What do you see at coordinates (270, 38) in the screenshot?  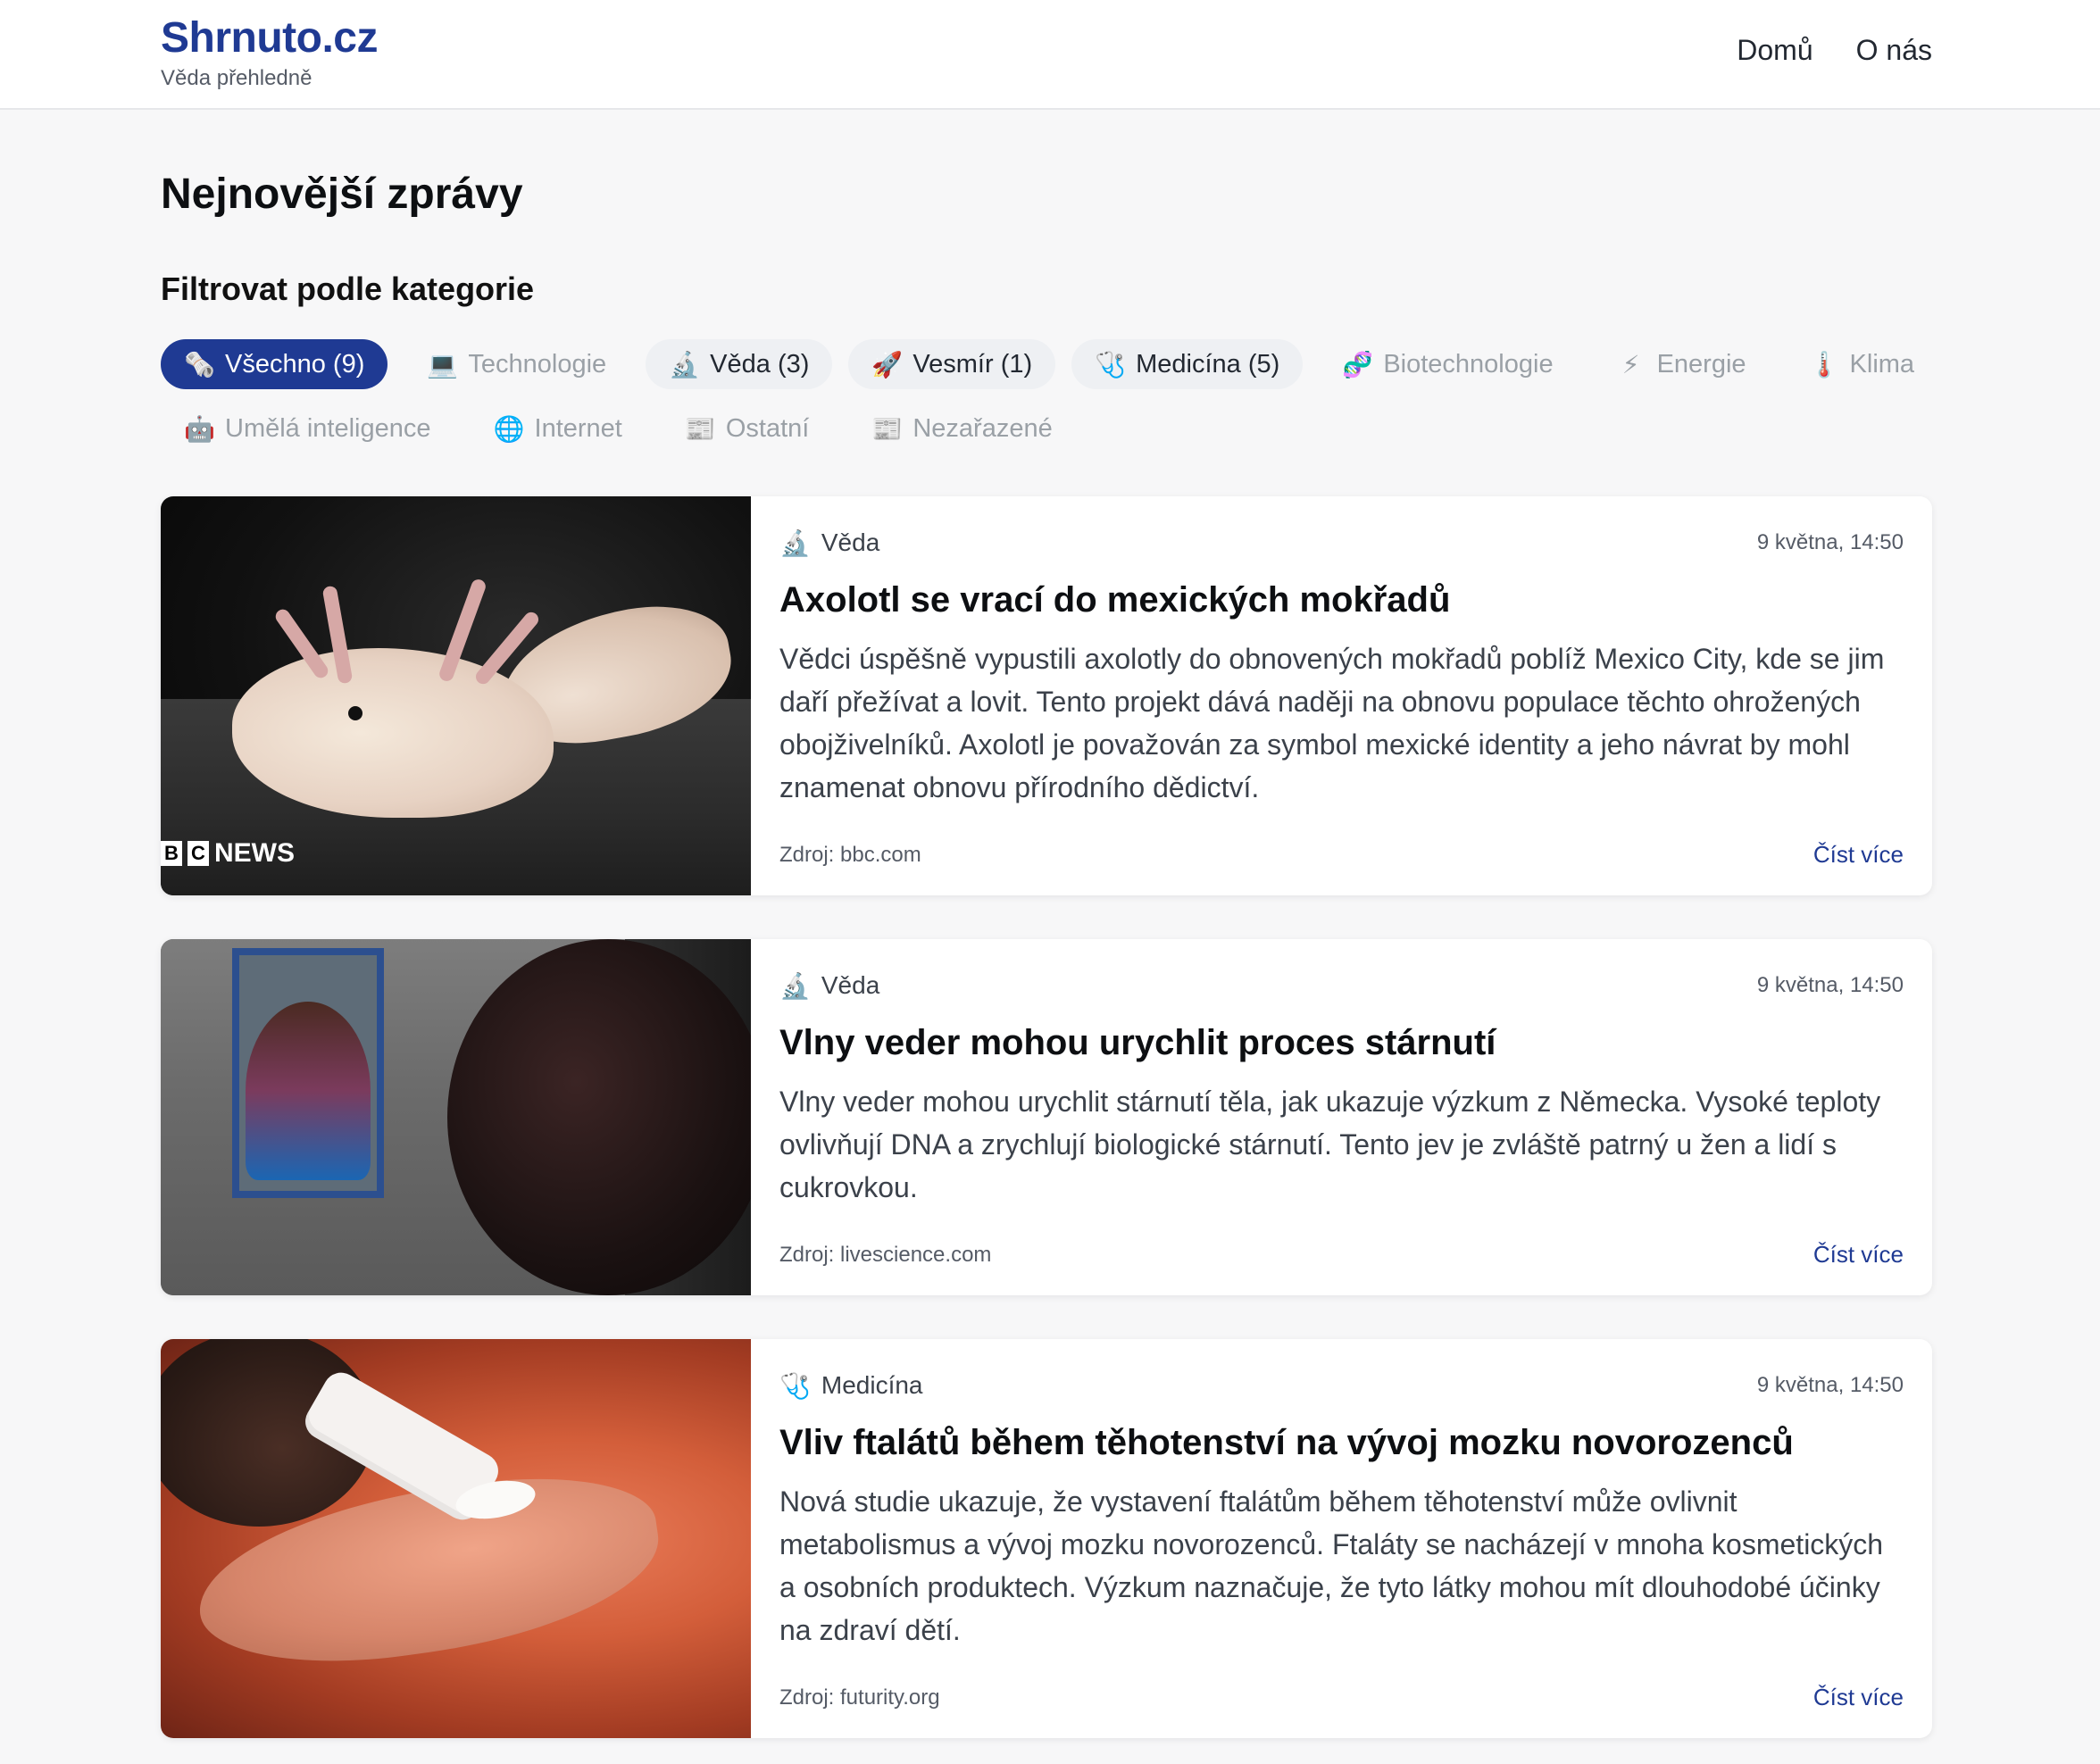 I see `site-logo: Shrnuto.cz` at bounding box center [270, 38].